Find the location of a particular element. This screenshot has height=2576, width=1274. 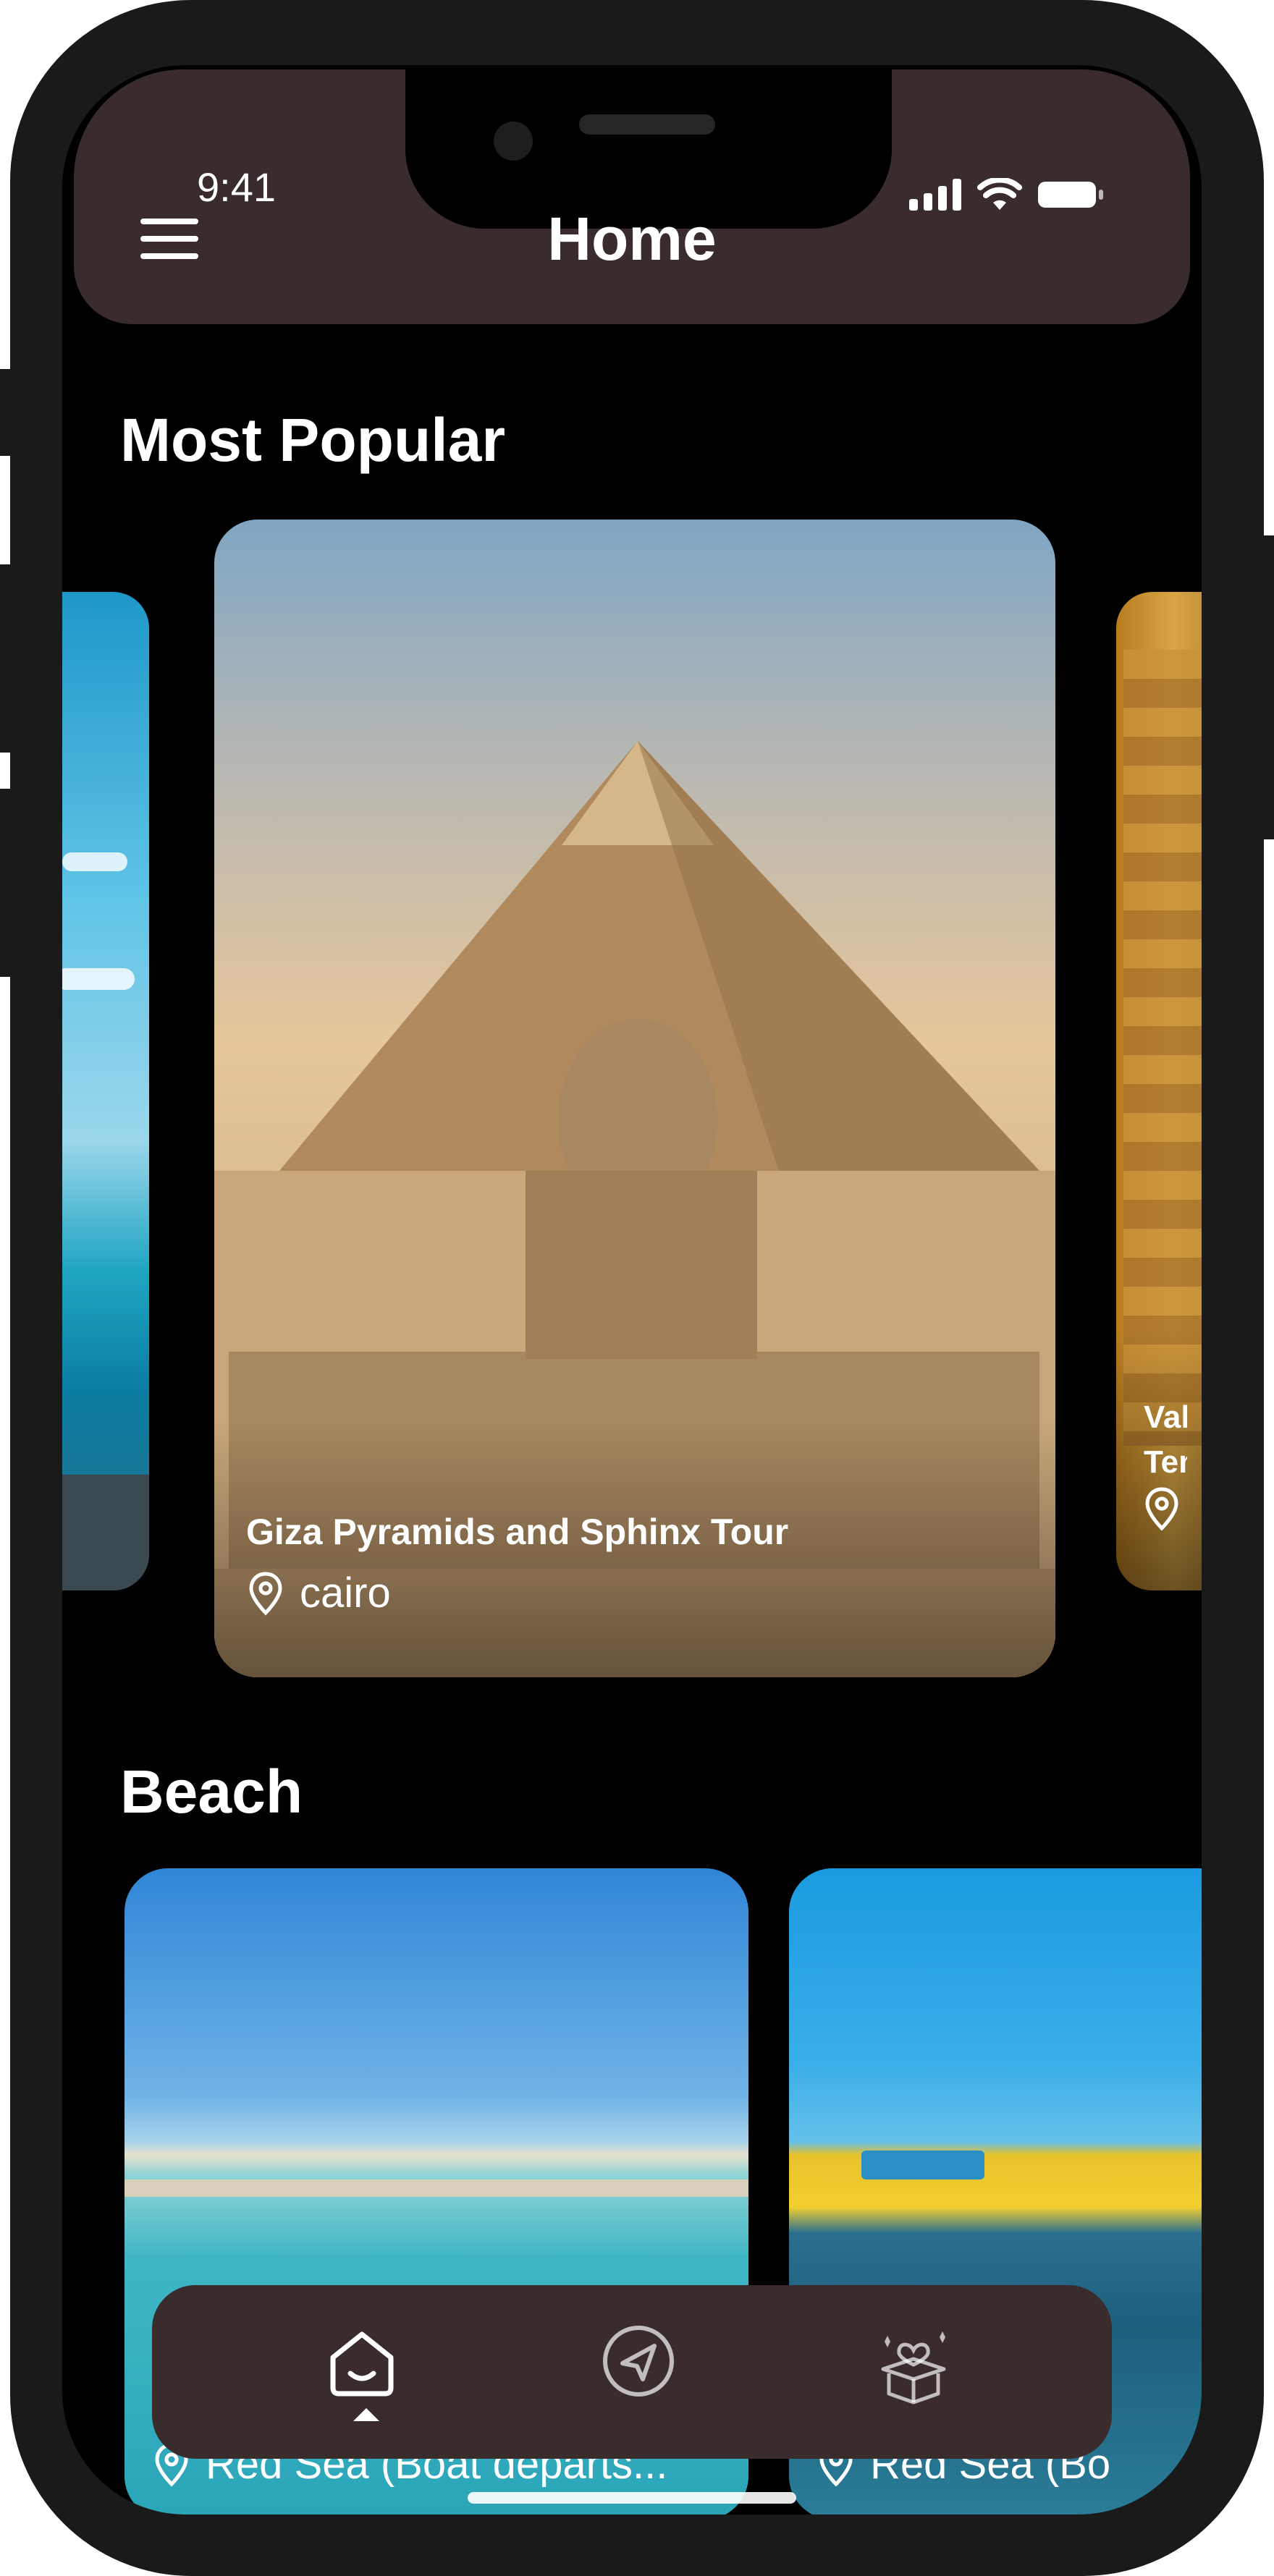

bottom-navigation is located at coordinates (632, 2372).